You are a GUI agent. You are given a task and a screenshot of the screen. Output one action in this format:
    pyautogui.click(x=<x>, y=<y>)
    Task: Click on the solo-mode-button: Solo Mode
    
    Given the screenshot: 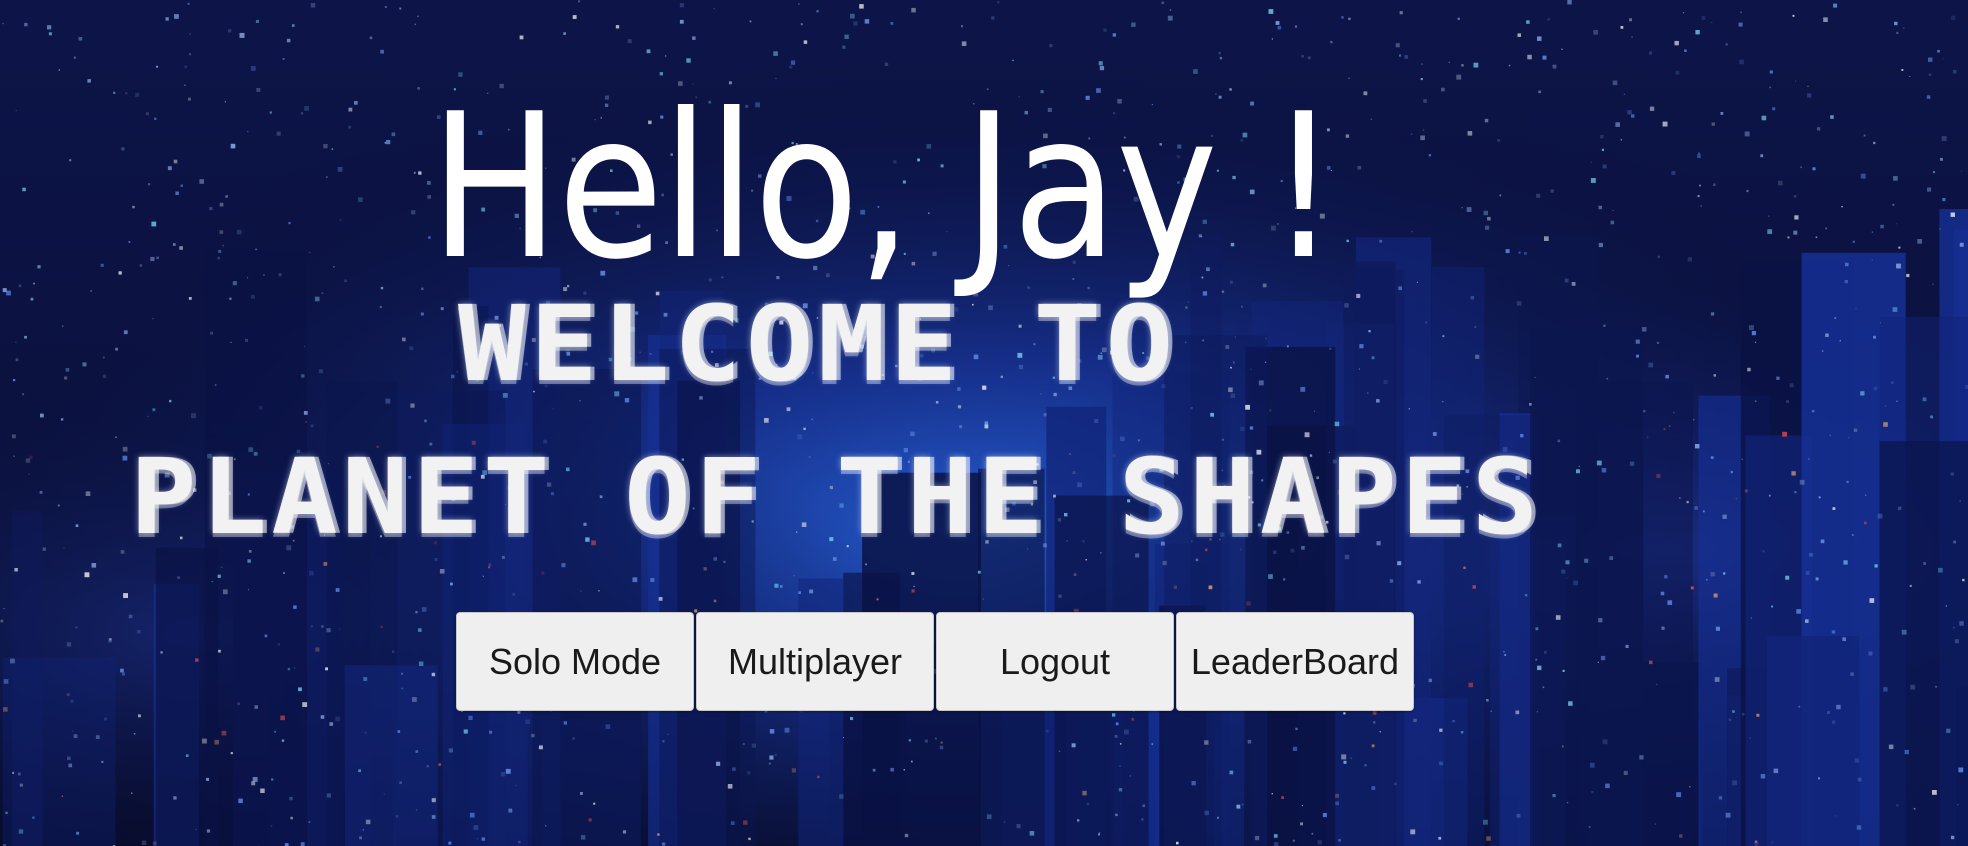 What is the action you would take?
    pyautogui.click(x=575, y=661)
    